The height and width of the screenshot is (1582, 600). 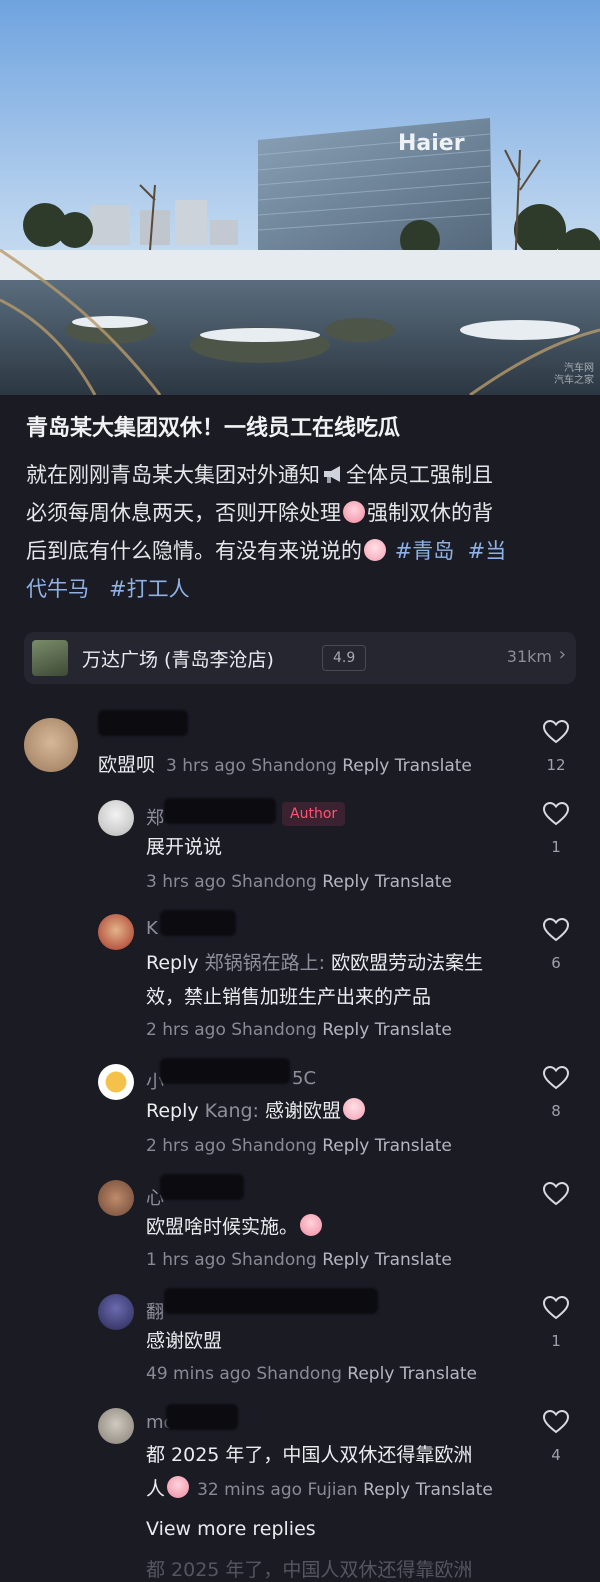 I want to click on post-text-segment: 强制双休的背, so click(x=430, y=513).